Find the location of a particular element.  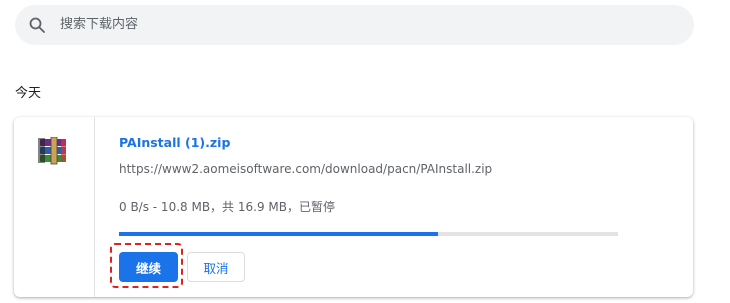

download-status: 0 B/s - 10.8 MB，共 16.9 MB，已暂停 is located at coordinates (227, 207).